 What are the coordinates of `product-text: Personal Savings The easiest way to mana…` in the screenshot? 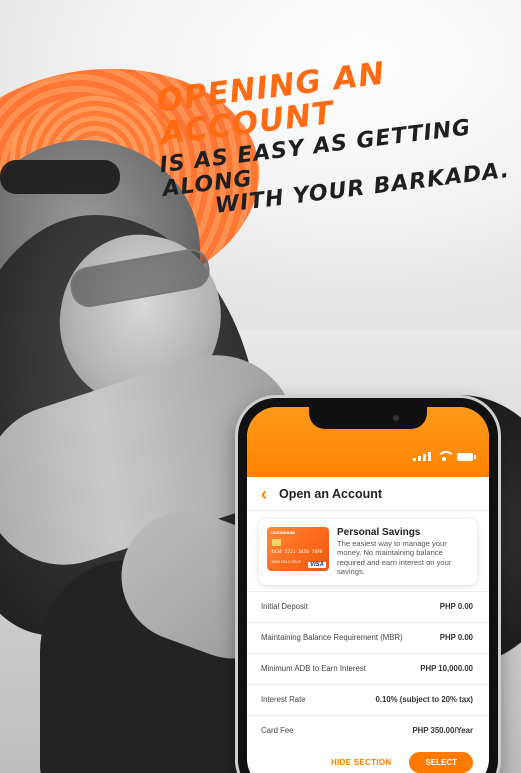 It's located at (403, 552).